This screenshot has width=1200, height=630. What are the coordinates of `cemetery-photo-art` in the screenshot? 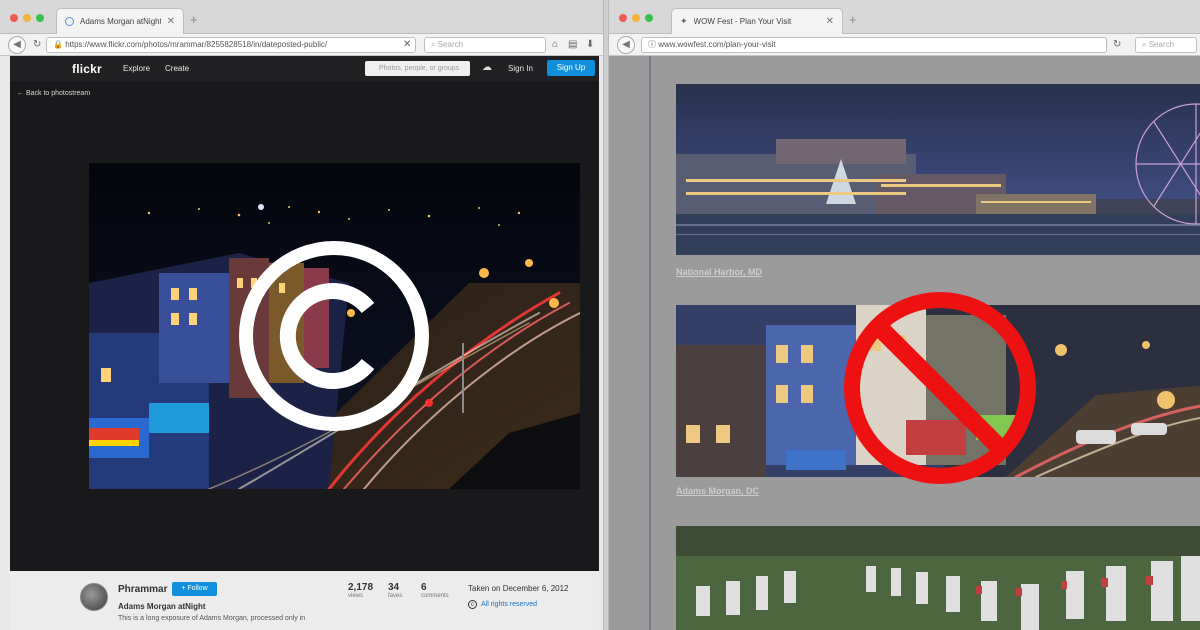 It's located at (938, 578).